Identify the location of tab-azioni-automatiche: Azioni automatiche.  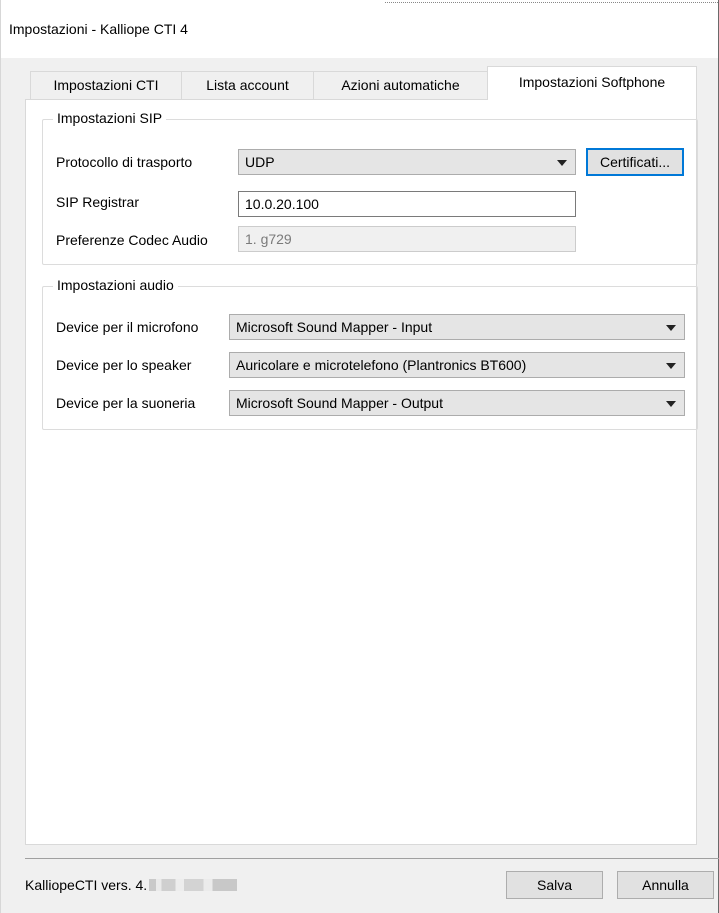
(400, 85).